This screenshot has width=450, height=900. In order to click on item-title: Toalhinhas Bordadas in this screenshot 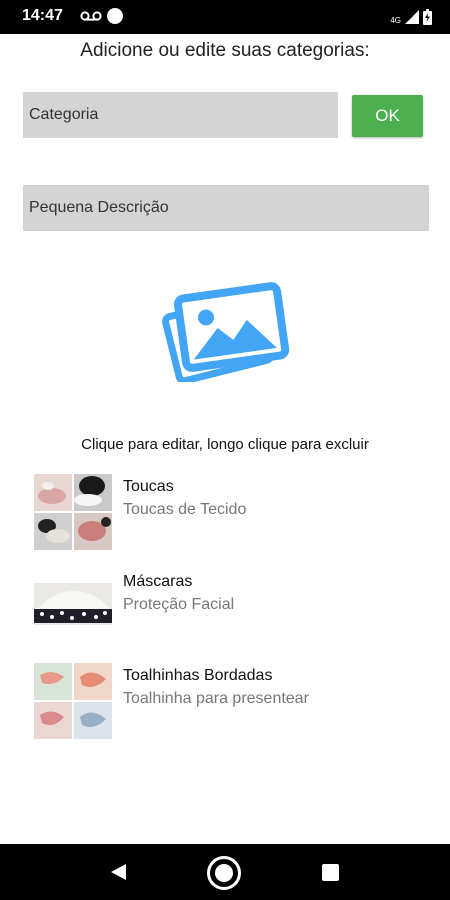, I will do `click(198, 675)`.